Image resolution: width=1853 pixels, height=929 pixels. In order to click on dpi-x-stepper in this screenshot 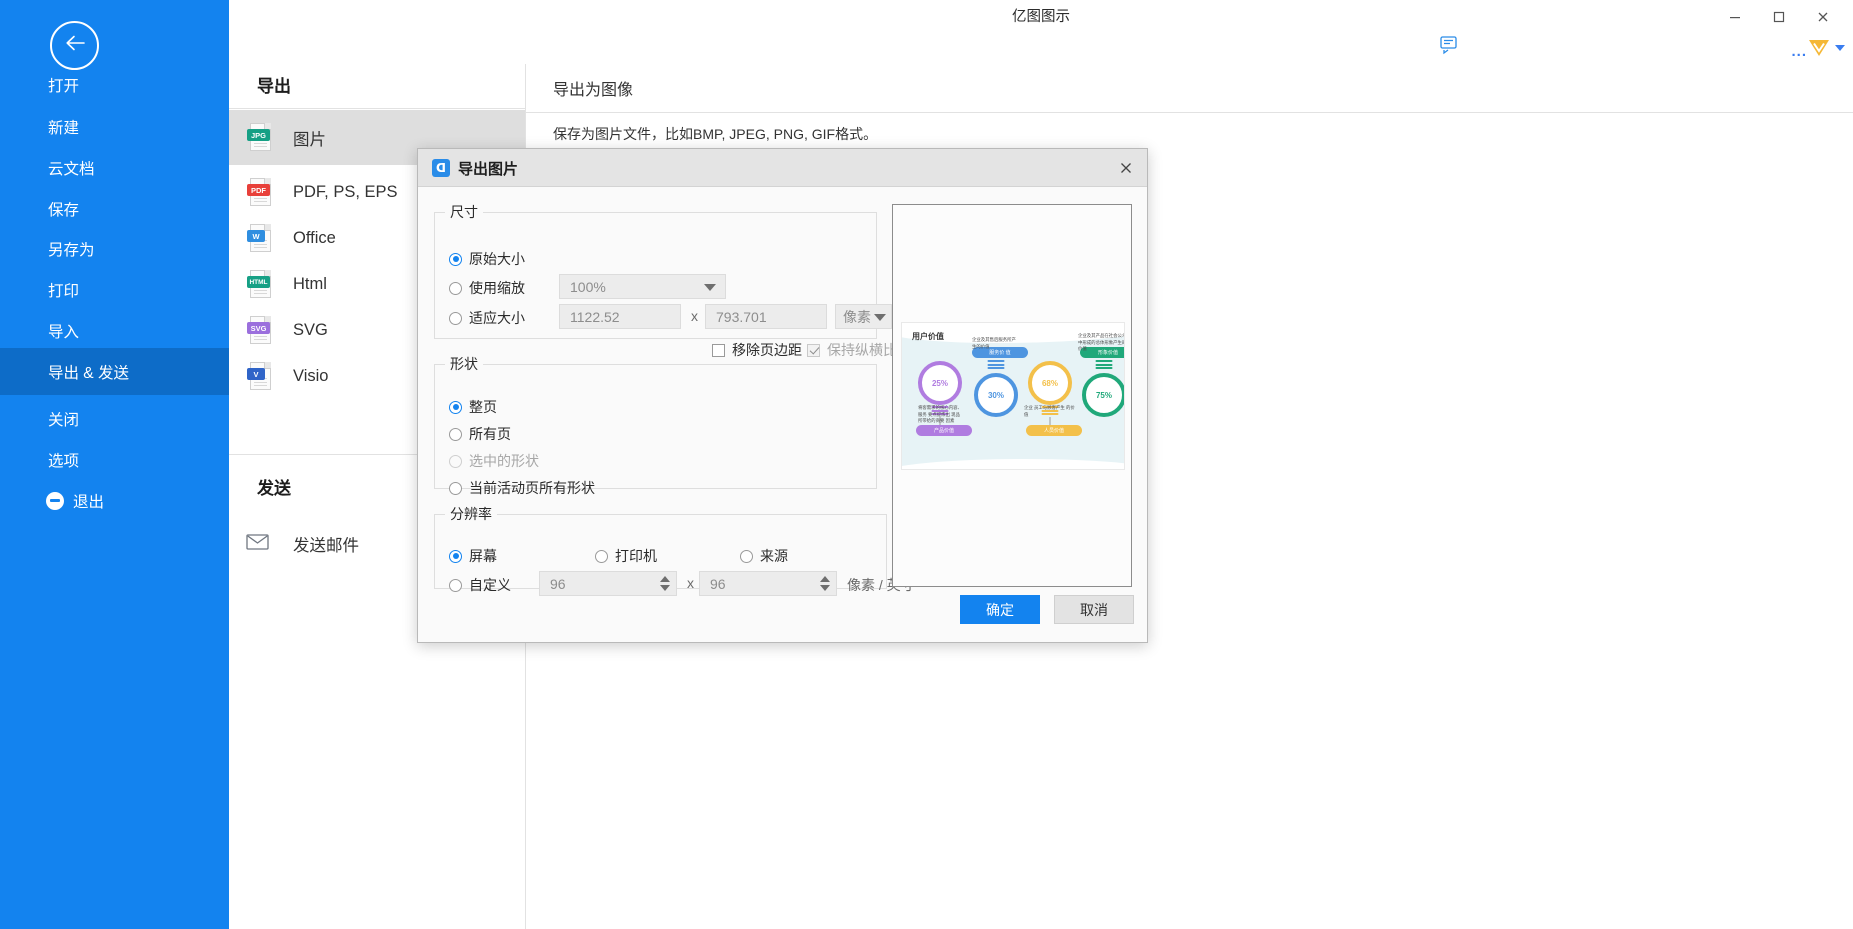, I will do `click(665, 583)`.